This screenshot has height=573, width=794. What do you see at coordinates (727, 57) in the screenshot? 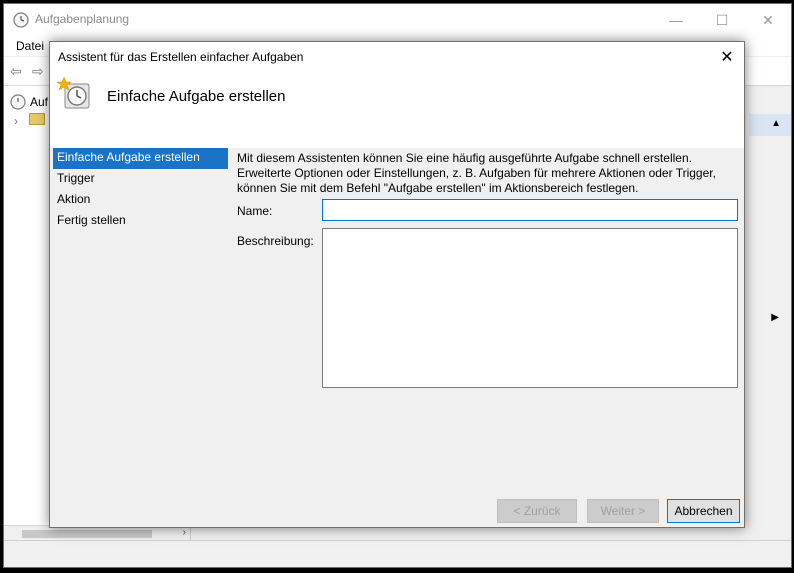
I see `close-icon: ✕` at bounding box center [727, 57].